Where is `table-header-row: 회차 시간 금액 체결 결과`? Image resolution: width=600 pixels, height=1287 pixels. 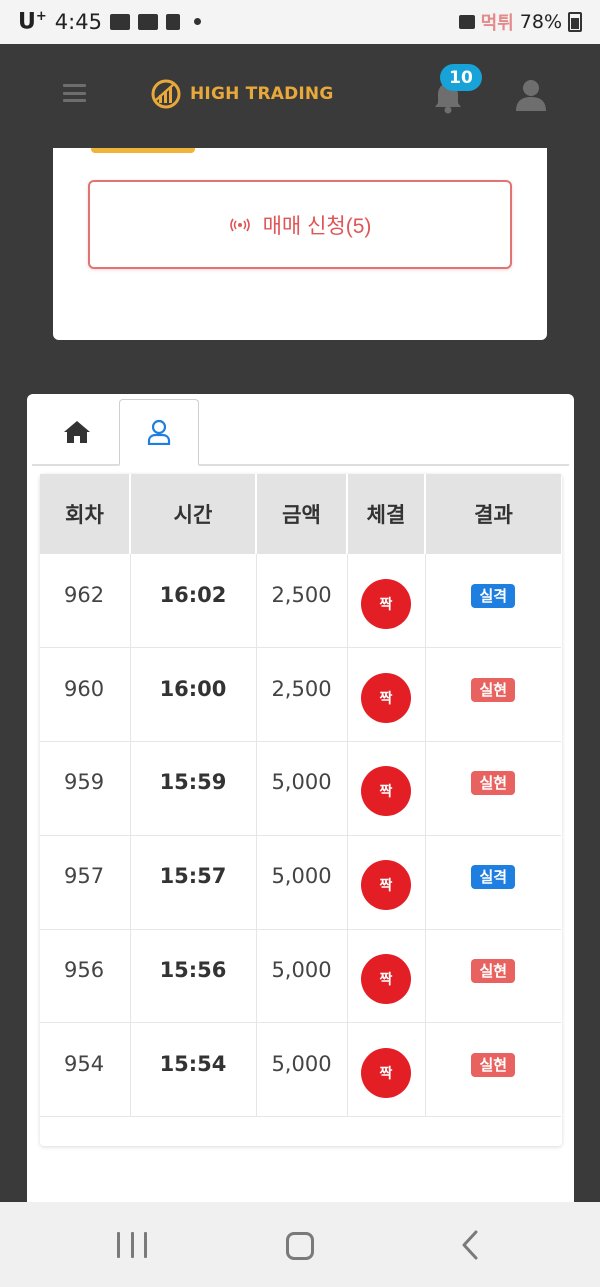 table-header-row: 회차 시간 금액 체결 결과 is located at coordinates (300, 514).